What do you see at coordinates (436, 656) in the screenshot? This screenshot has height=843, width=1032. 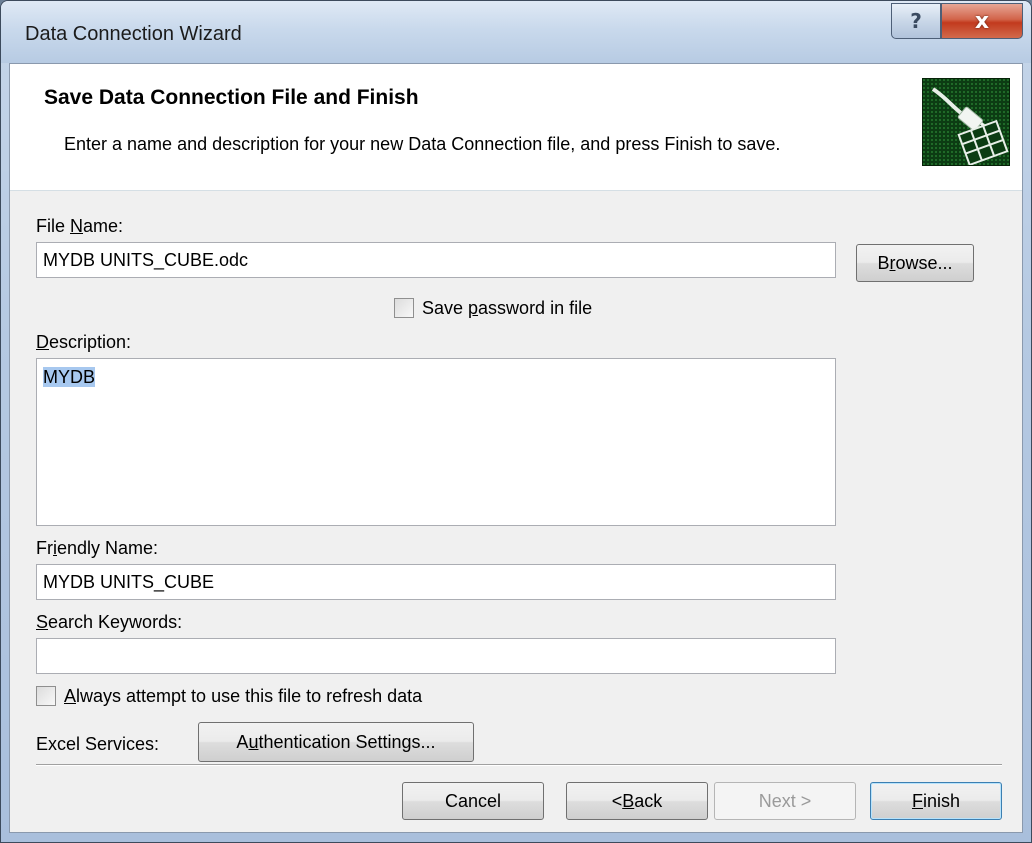 I see `search-keywords-input` at bounding box center [436, 656].